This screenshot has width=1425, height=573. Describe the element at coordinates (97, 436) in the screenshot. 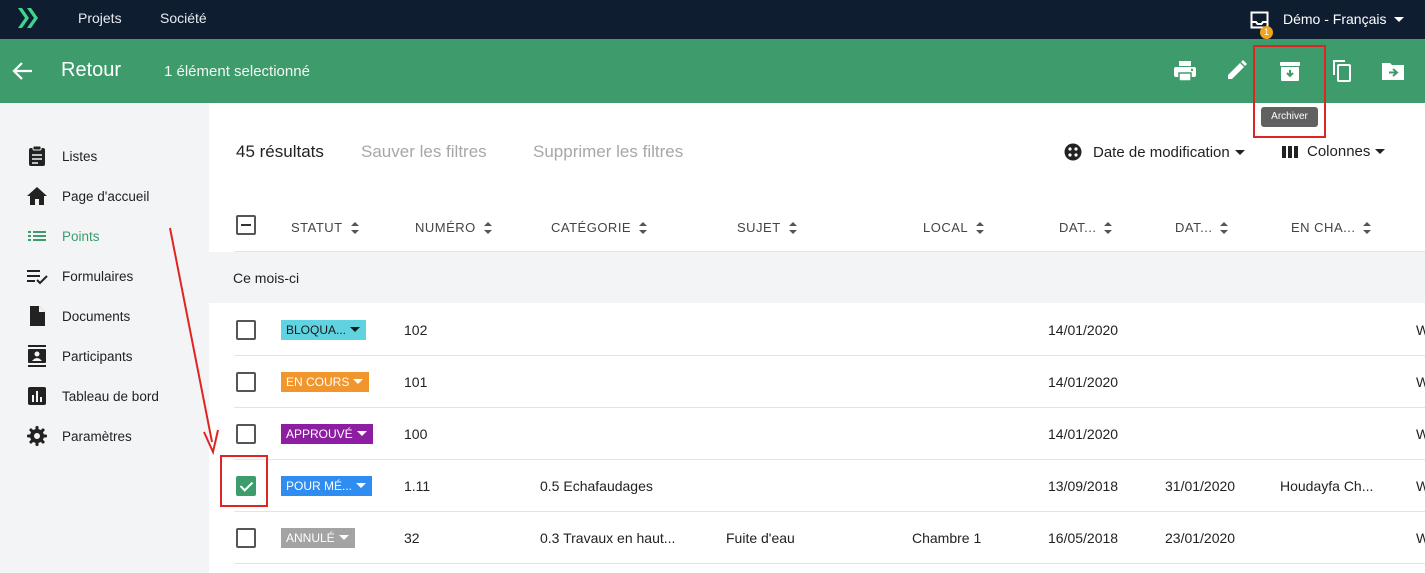

I see `sidebar-item-label: Paramètres` at that location.